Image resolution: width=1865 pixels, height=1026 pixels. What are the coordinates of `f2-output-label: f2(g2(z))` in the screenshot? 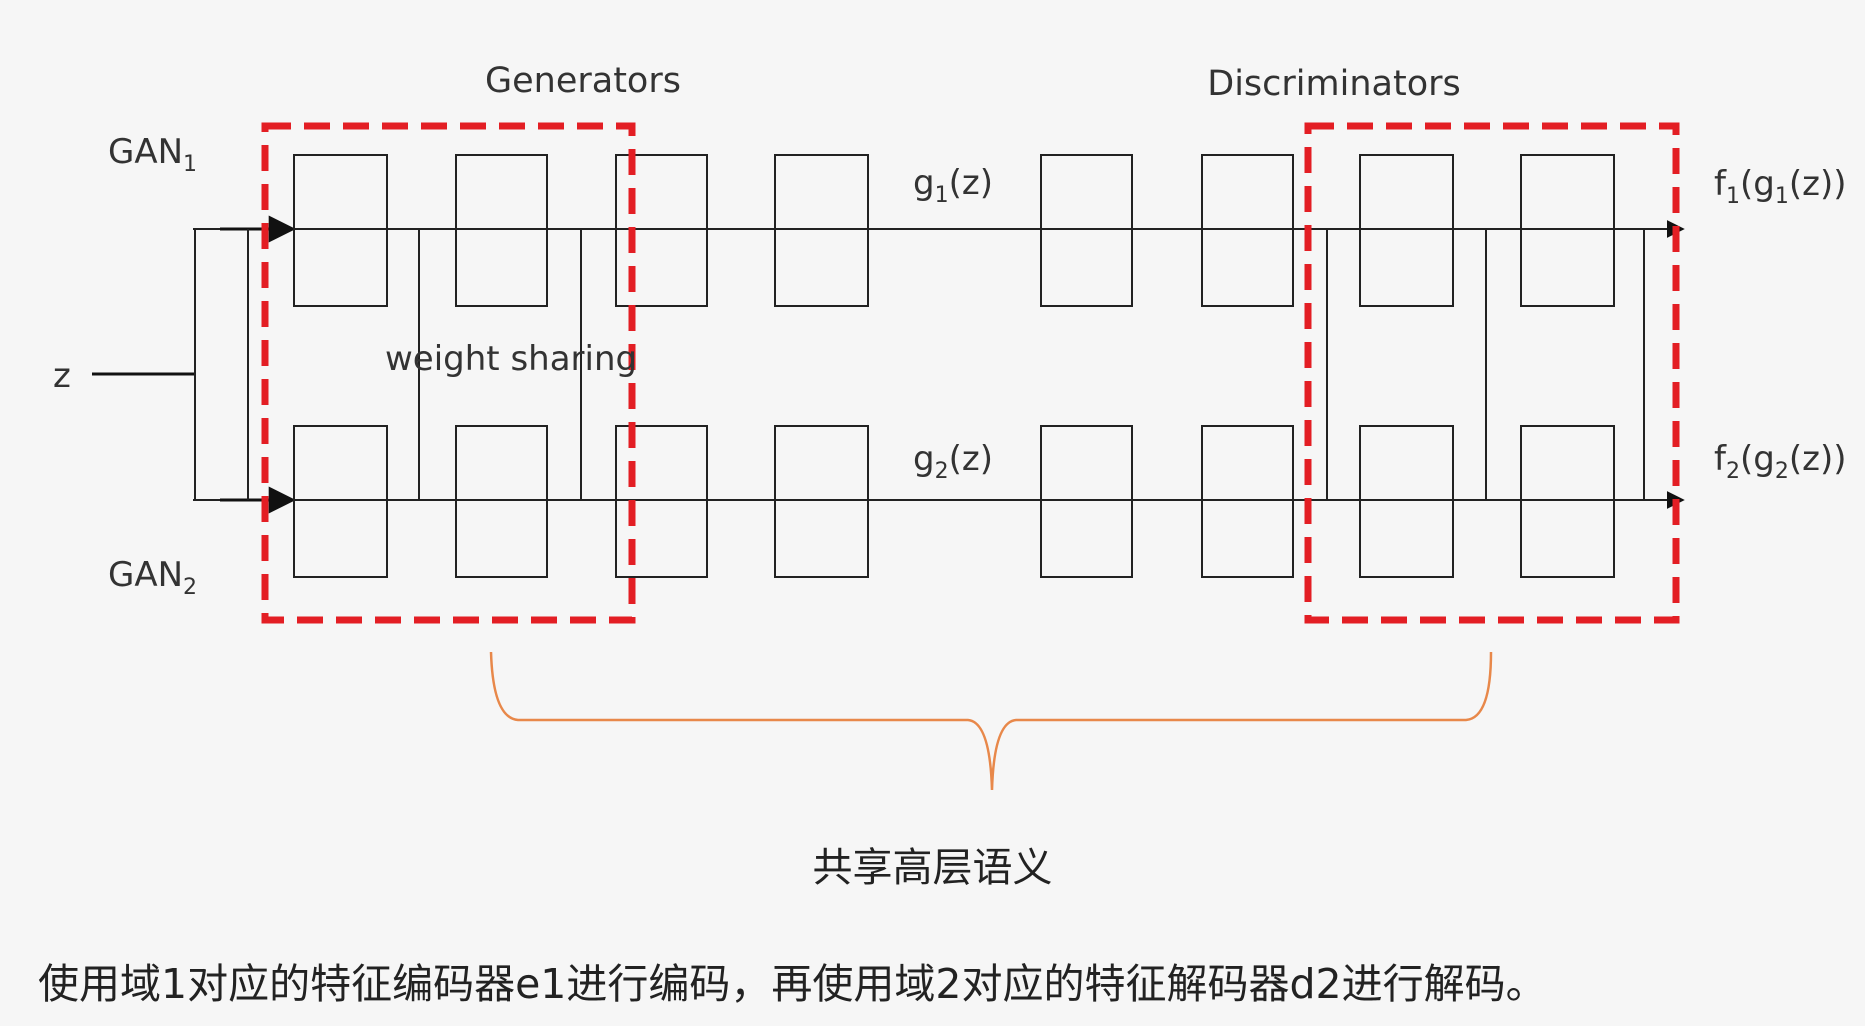 It's located at (1780, 461).